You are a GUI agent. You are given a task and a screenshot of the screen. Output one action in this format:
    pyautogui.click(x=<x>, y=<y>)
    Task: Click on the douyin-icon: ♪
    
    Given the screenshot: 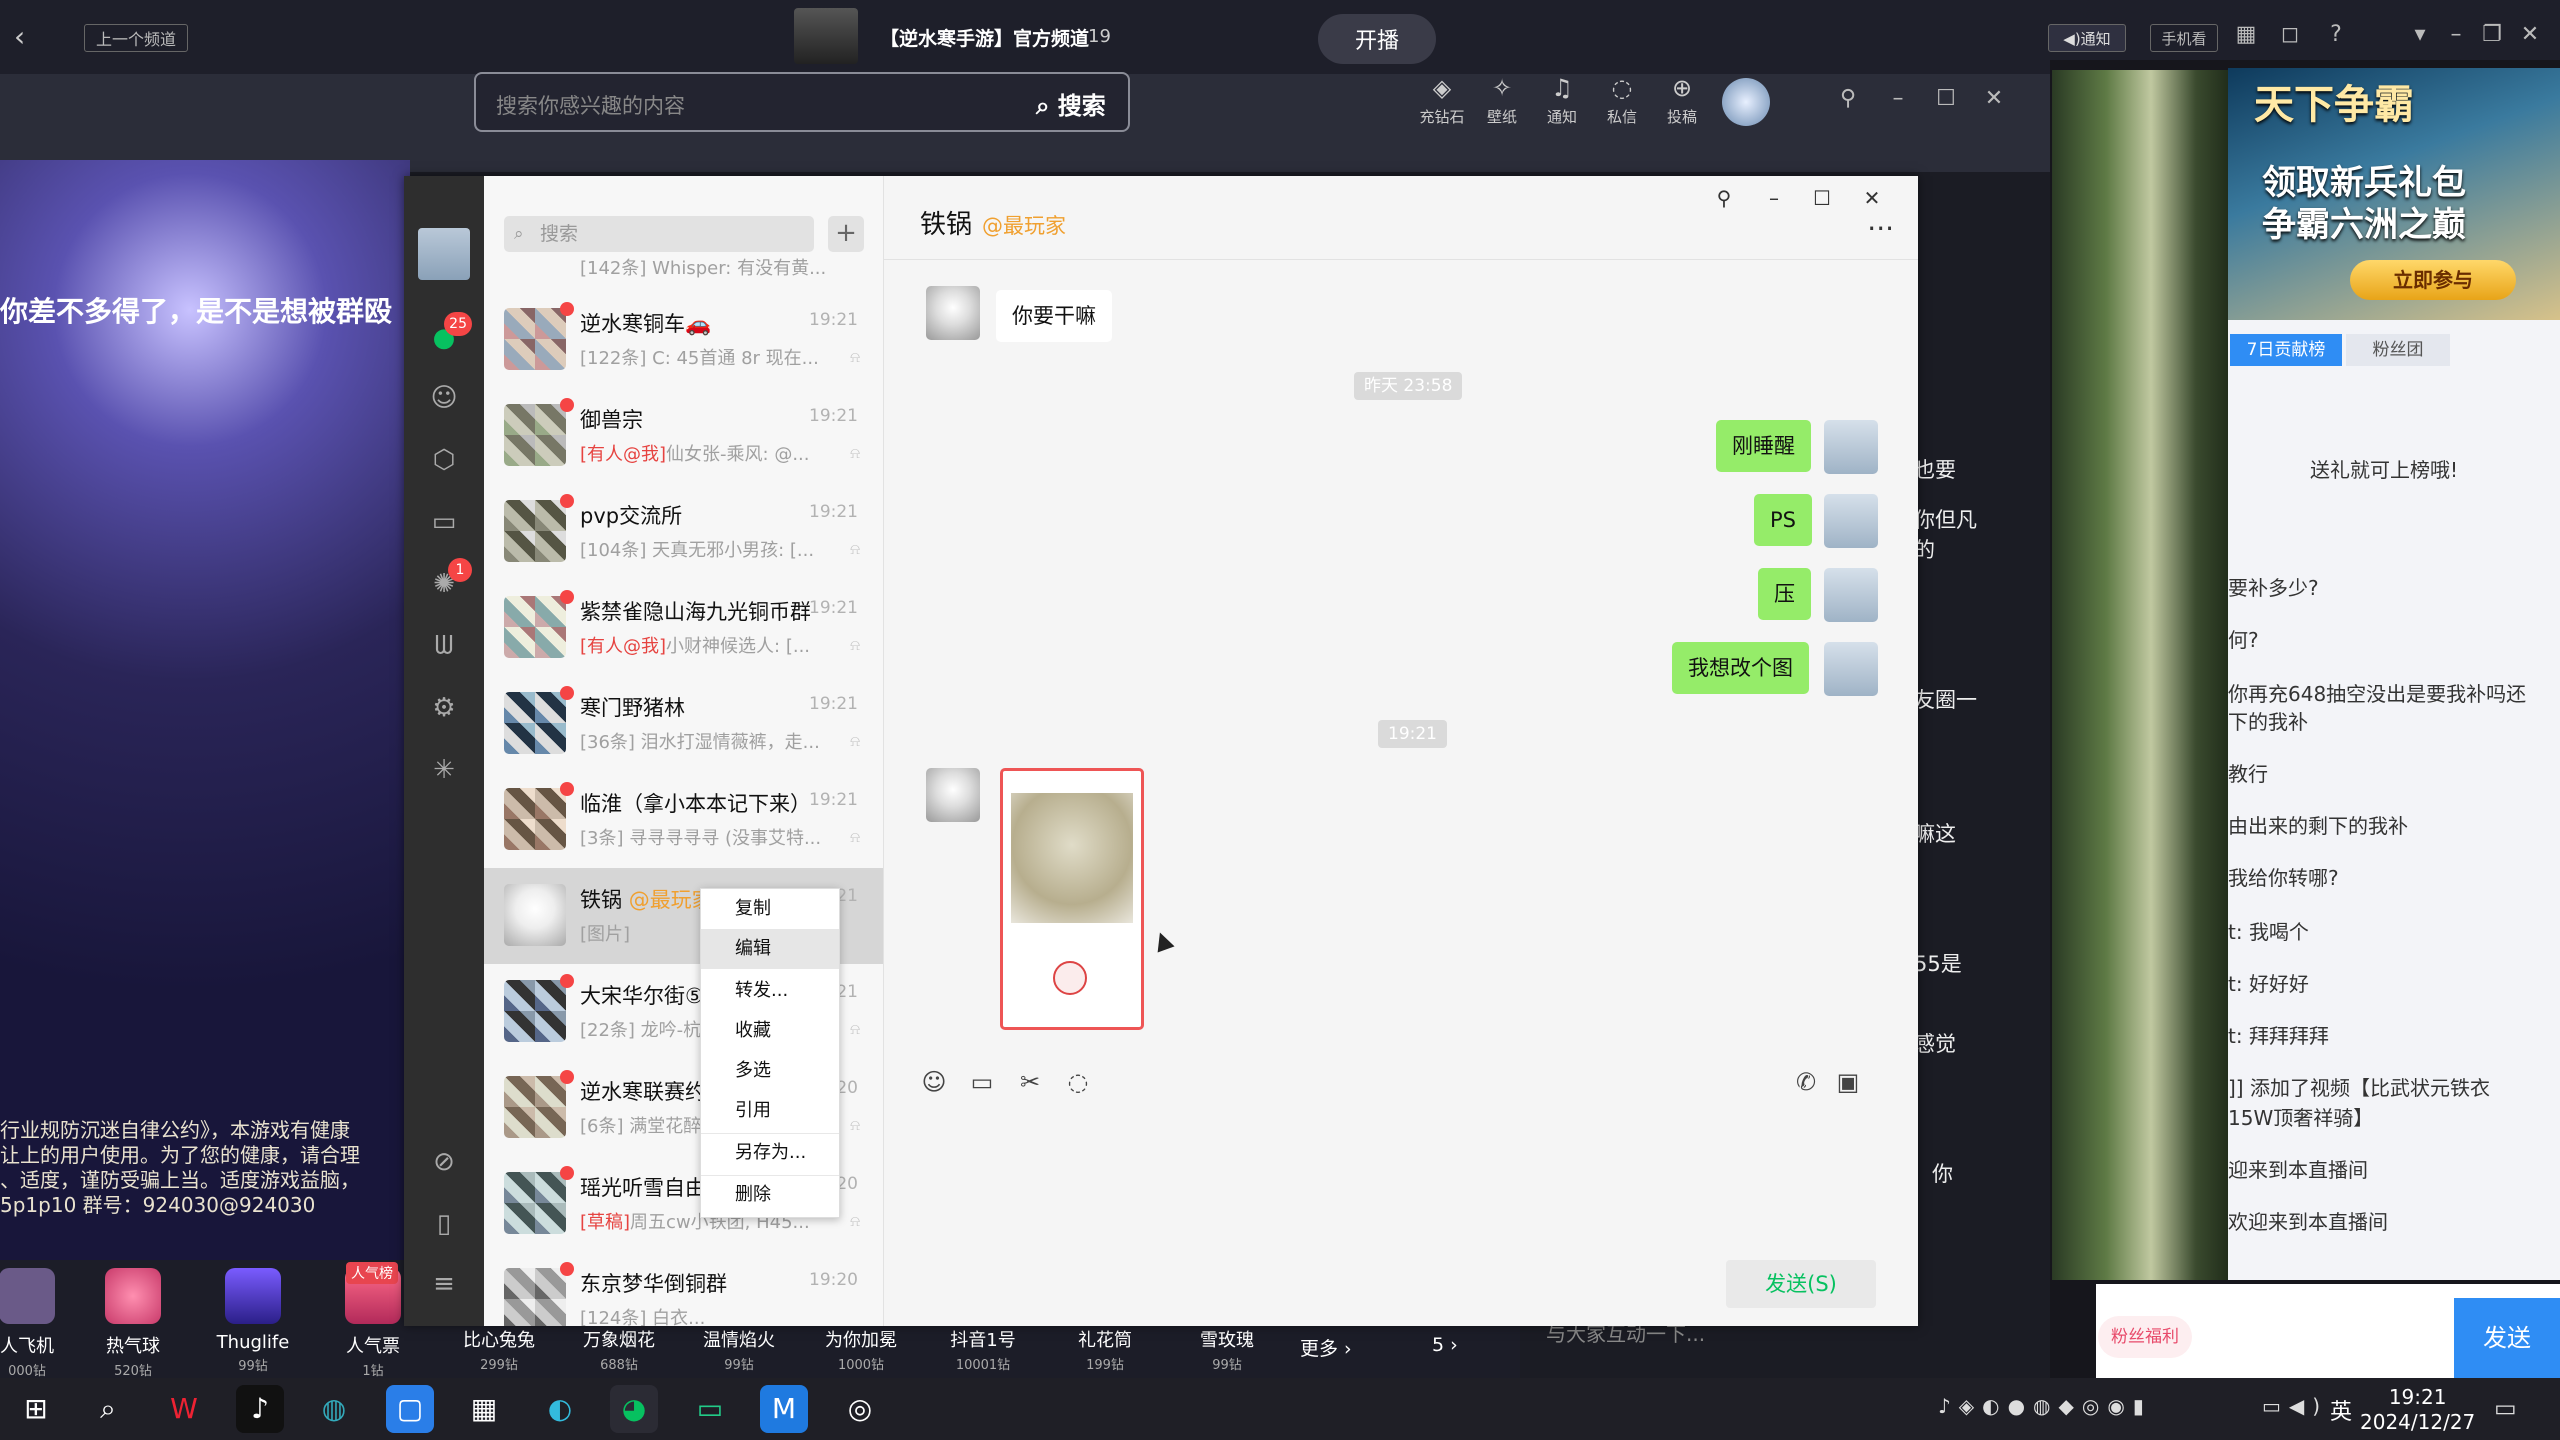 What is the action you would take?
    pyautogui.click(x=260, y=1409)
    